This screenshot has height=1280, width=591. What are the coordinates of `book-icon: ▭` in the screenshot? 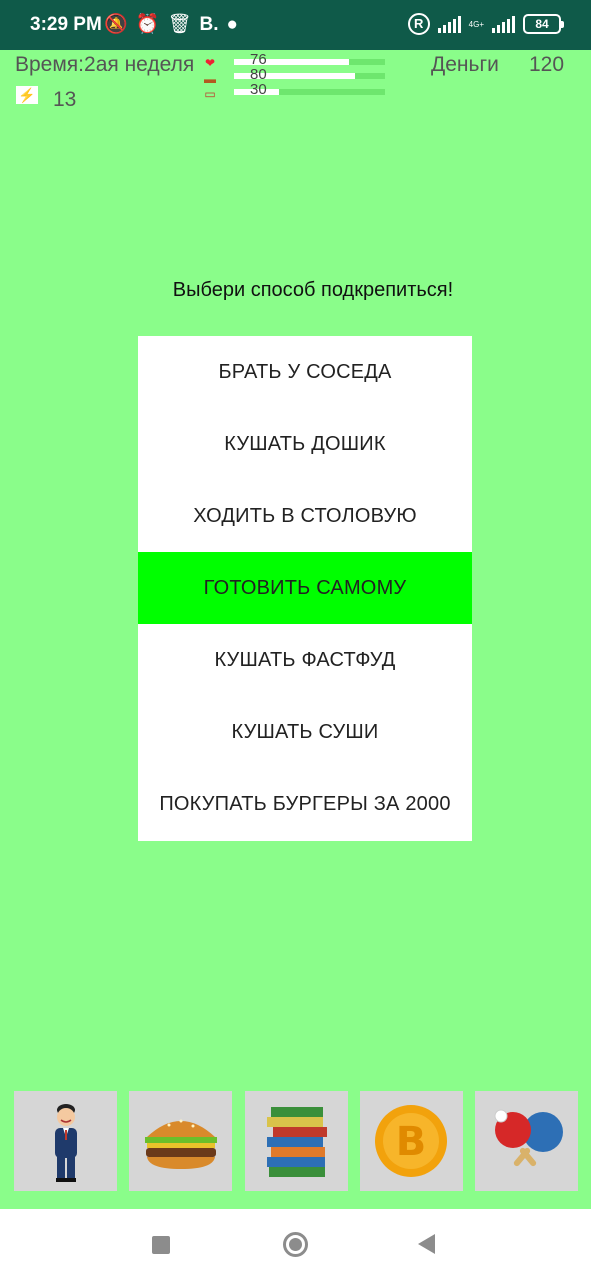 It's located at (210, 94).